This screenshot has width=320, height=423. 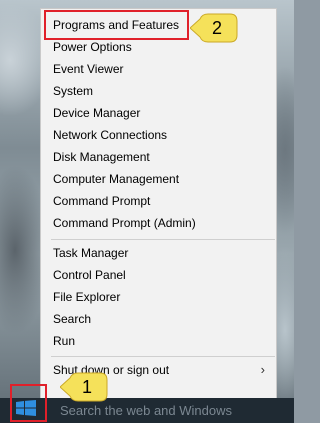 What do you see at coordinates (158, 69) in the screenshot?
I see `menu-item-event-viewer: Event Viewer` at bounding box center [158, 69].